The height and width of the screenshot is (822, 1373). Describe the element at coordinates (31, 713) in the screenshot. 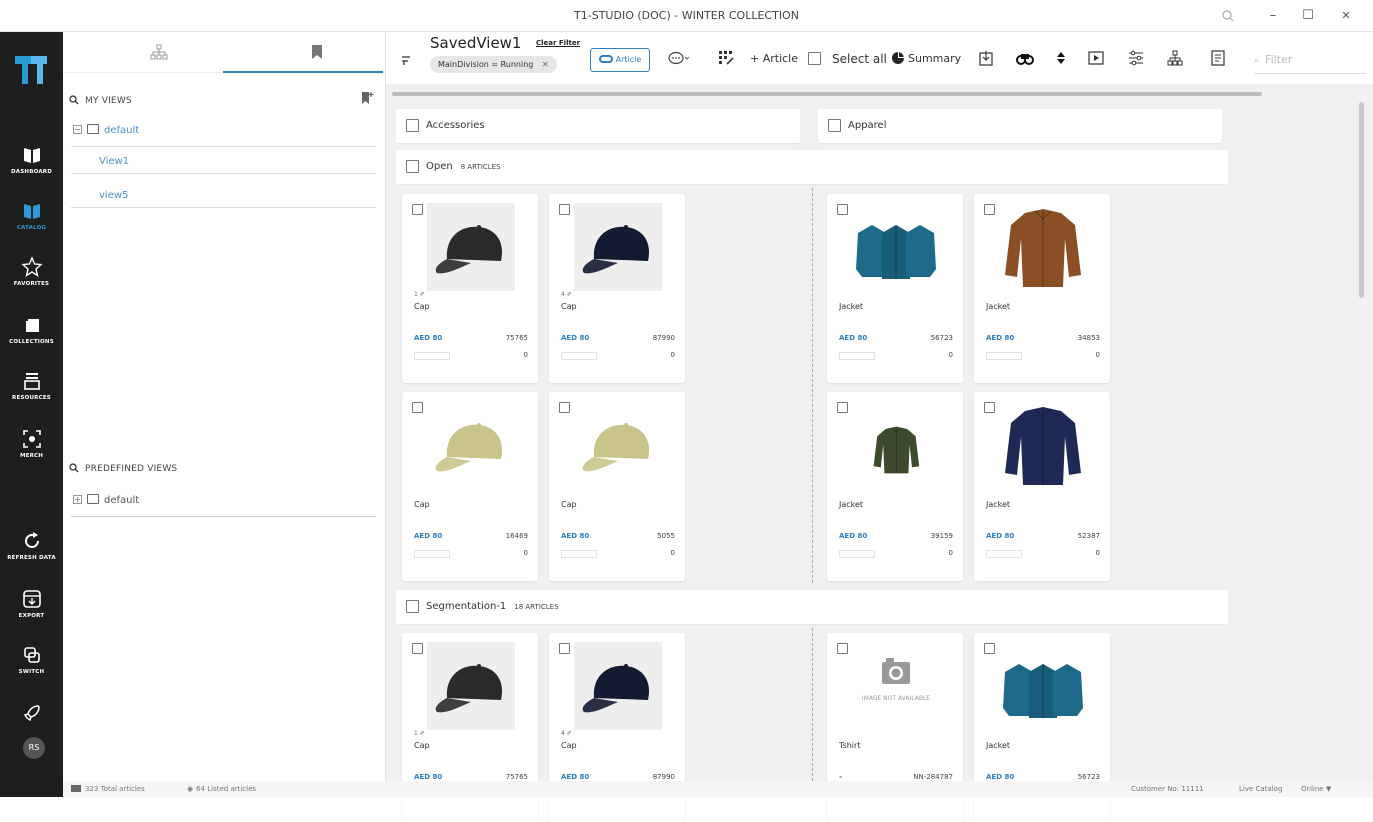

I see `nav-launch` at that location.